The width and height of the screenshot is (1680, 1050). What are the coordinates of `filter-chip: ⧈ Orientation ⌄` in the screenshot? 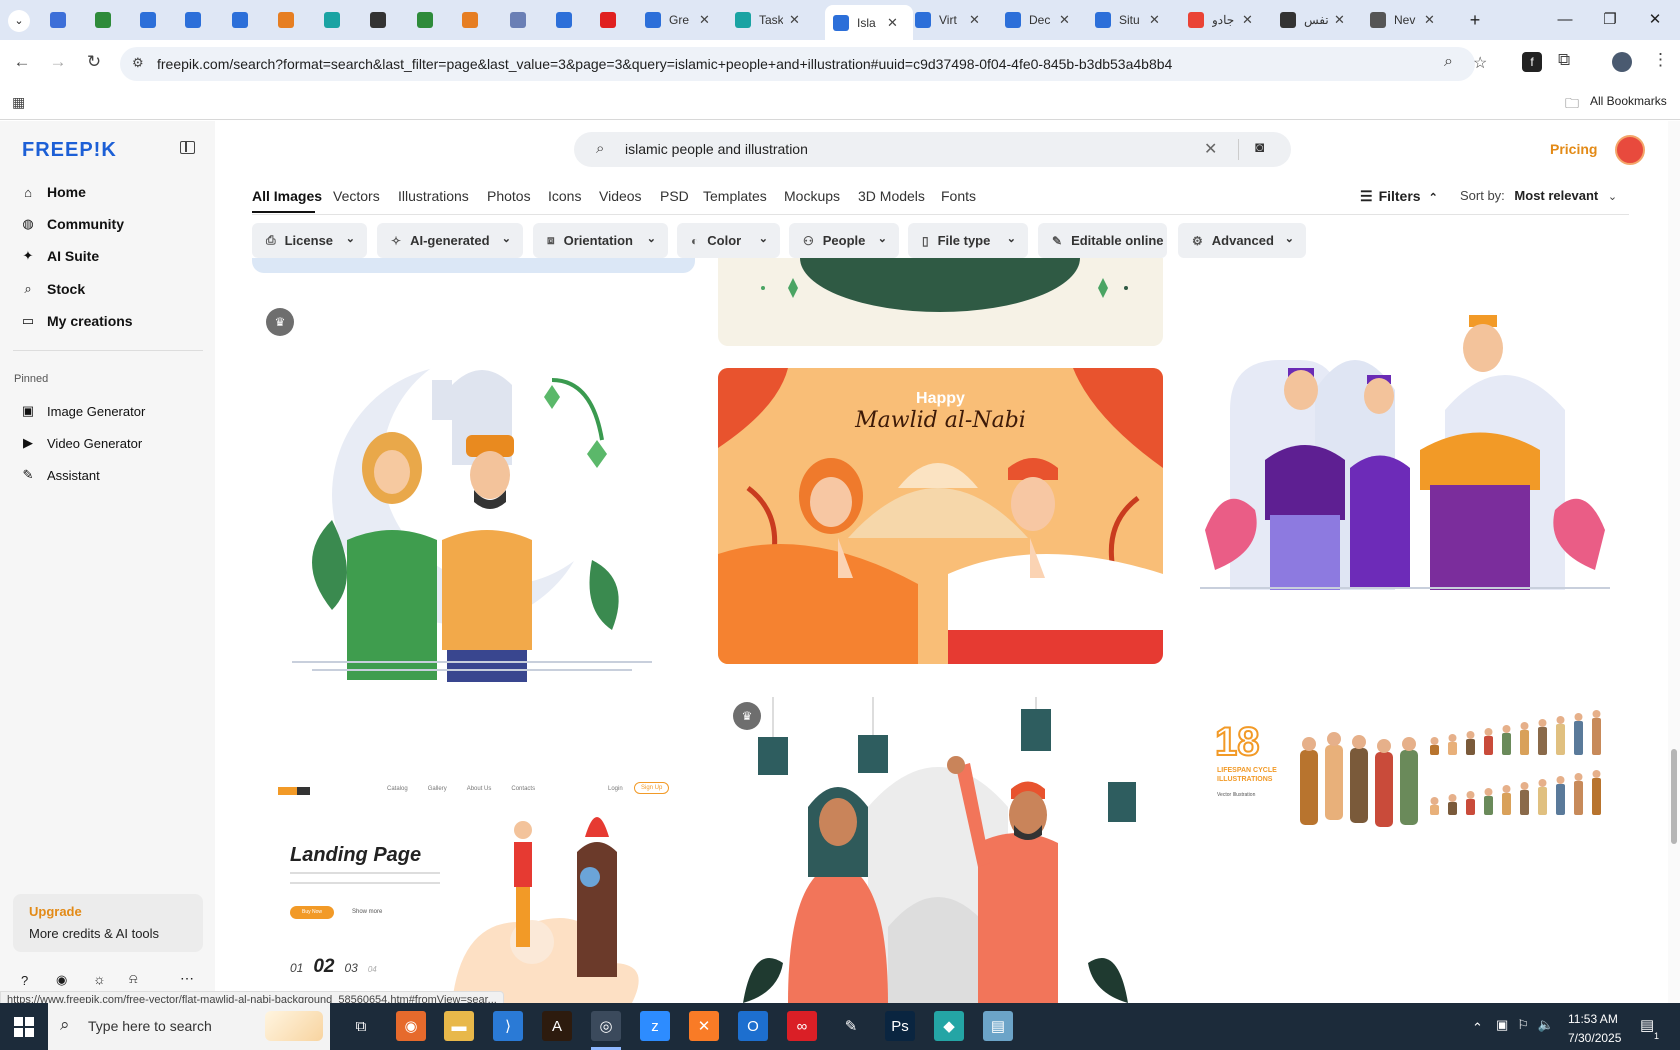 It's located at (600, 240).